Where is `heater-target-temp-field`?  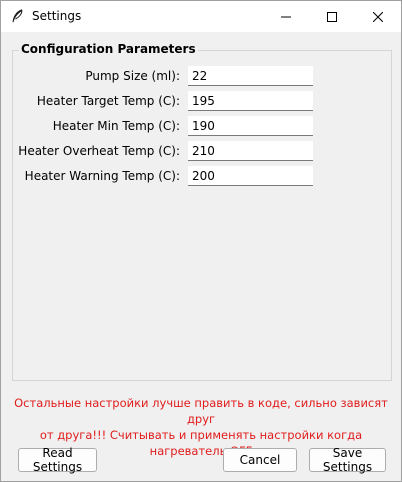
heater-target-temp-field is located at coordinates (250, 101).